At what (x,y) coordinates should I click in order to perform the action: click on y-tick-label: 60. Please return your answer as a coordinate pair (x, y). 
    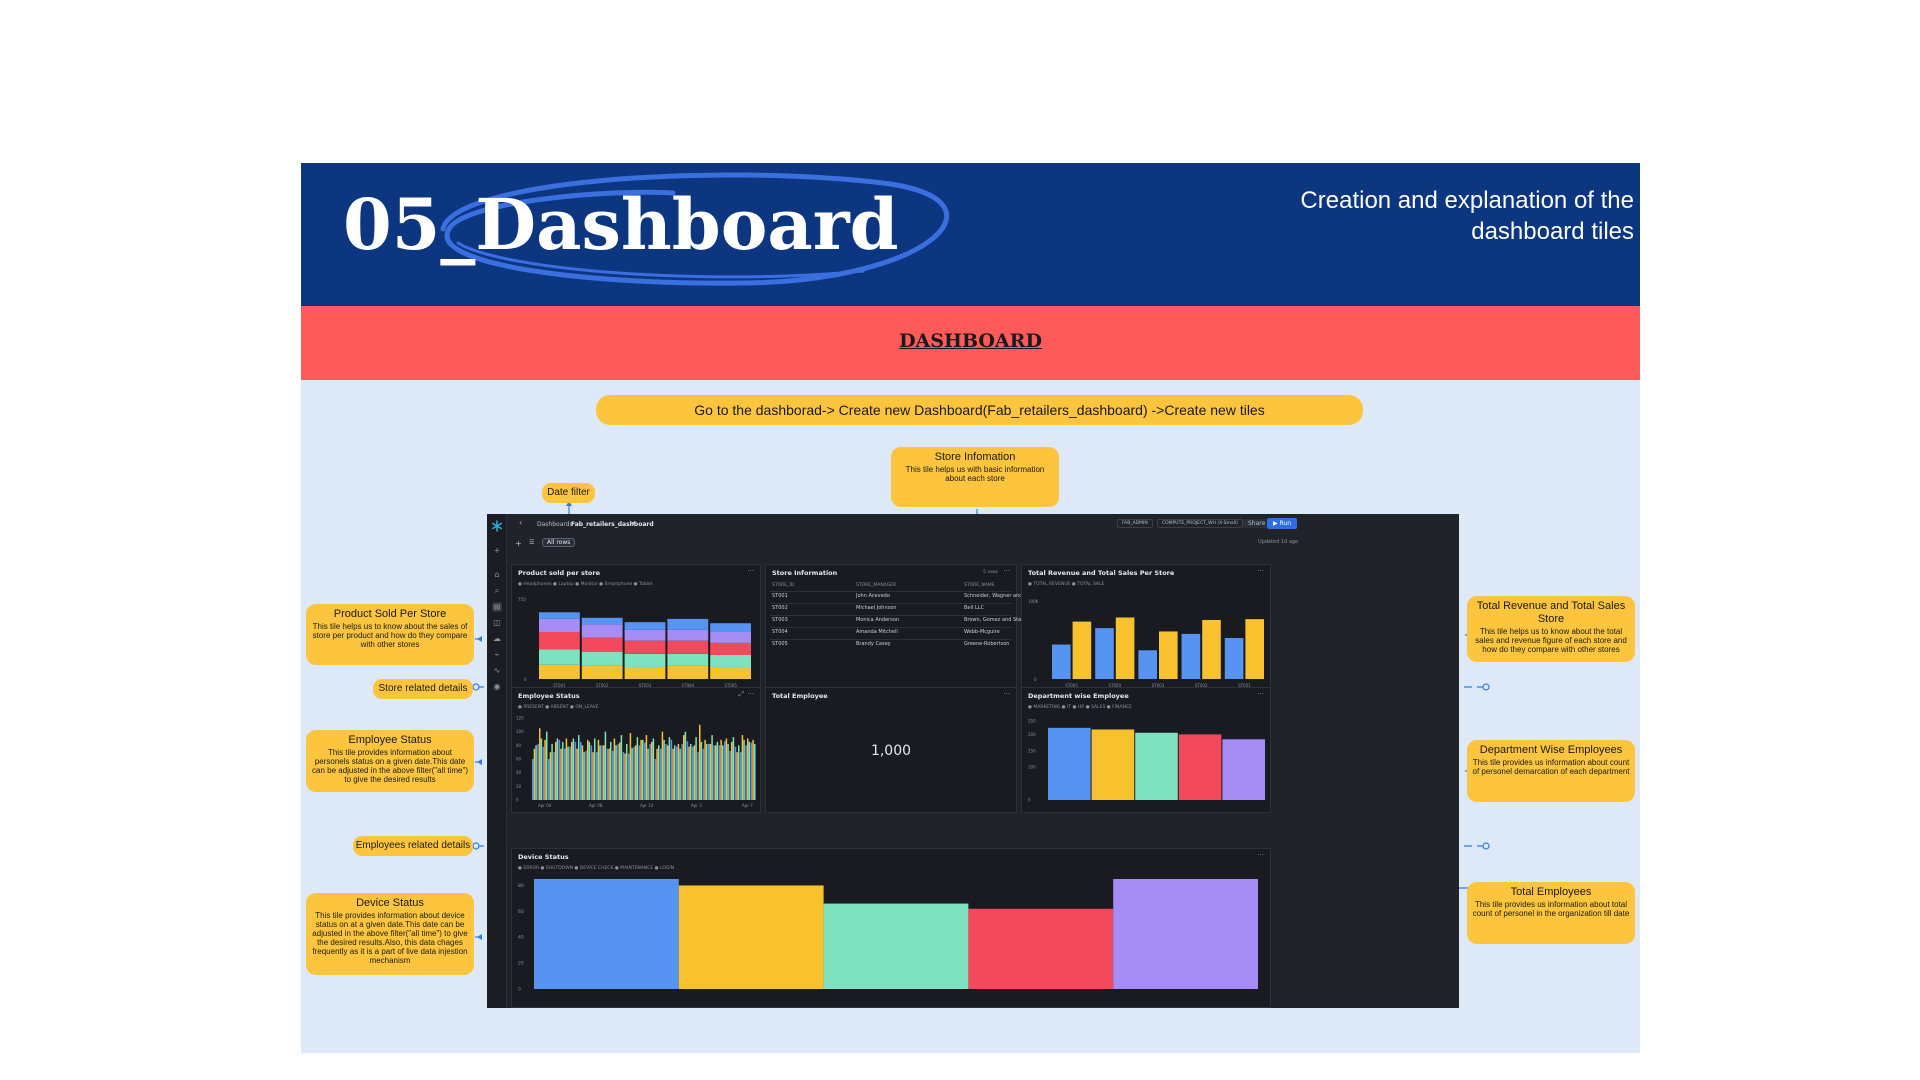
    Looking at the image, I should click on (519, 759).